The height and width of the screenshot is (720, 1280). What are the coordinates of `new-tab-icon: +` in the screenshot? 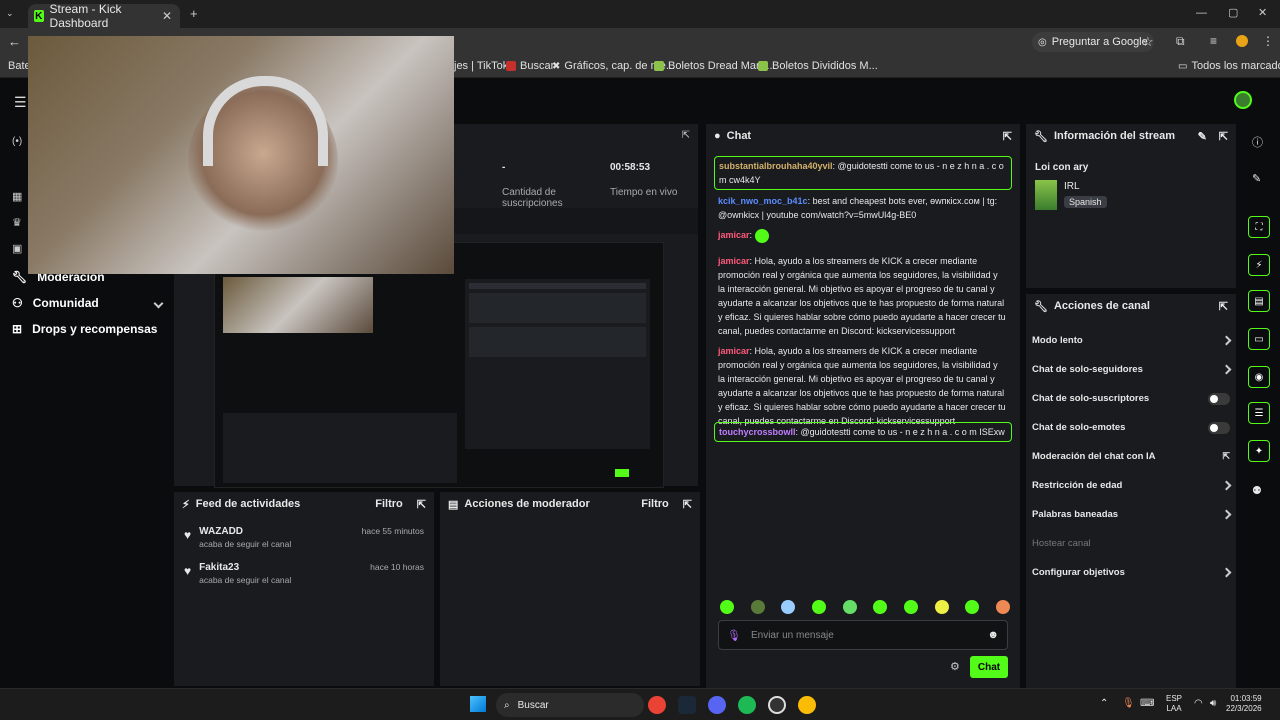 It's located at (194, 13).